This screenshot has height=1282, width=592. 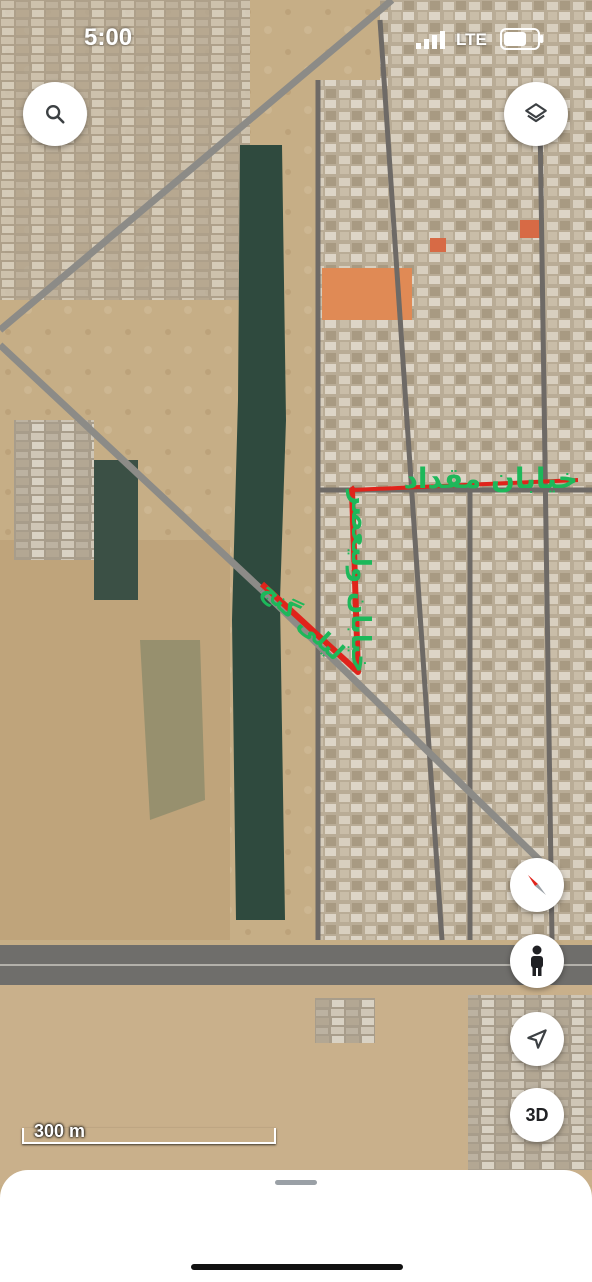 I want to click on street-view-button, so click(x=537, y=961).